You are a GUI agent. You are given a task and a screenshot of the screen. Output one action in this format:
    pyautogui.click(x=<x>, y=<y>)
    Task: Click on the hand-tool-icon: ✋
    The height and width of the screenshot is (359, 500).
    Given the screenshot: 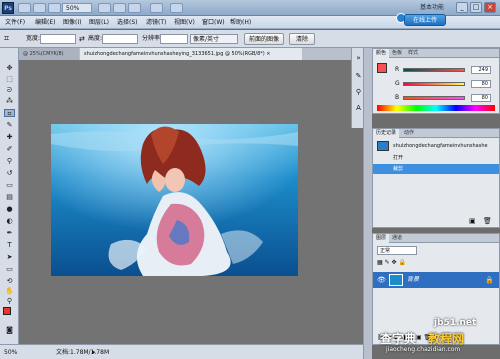 What is the action you would take?
    pyautogui.click(x=9, y=291)
    